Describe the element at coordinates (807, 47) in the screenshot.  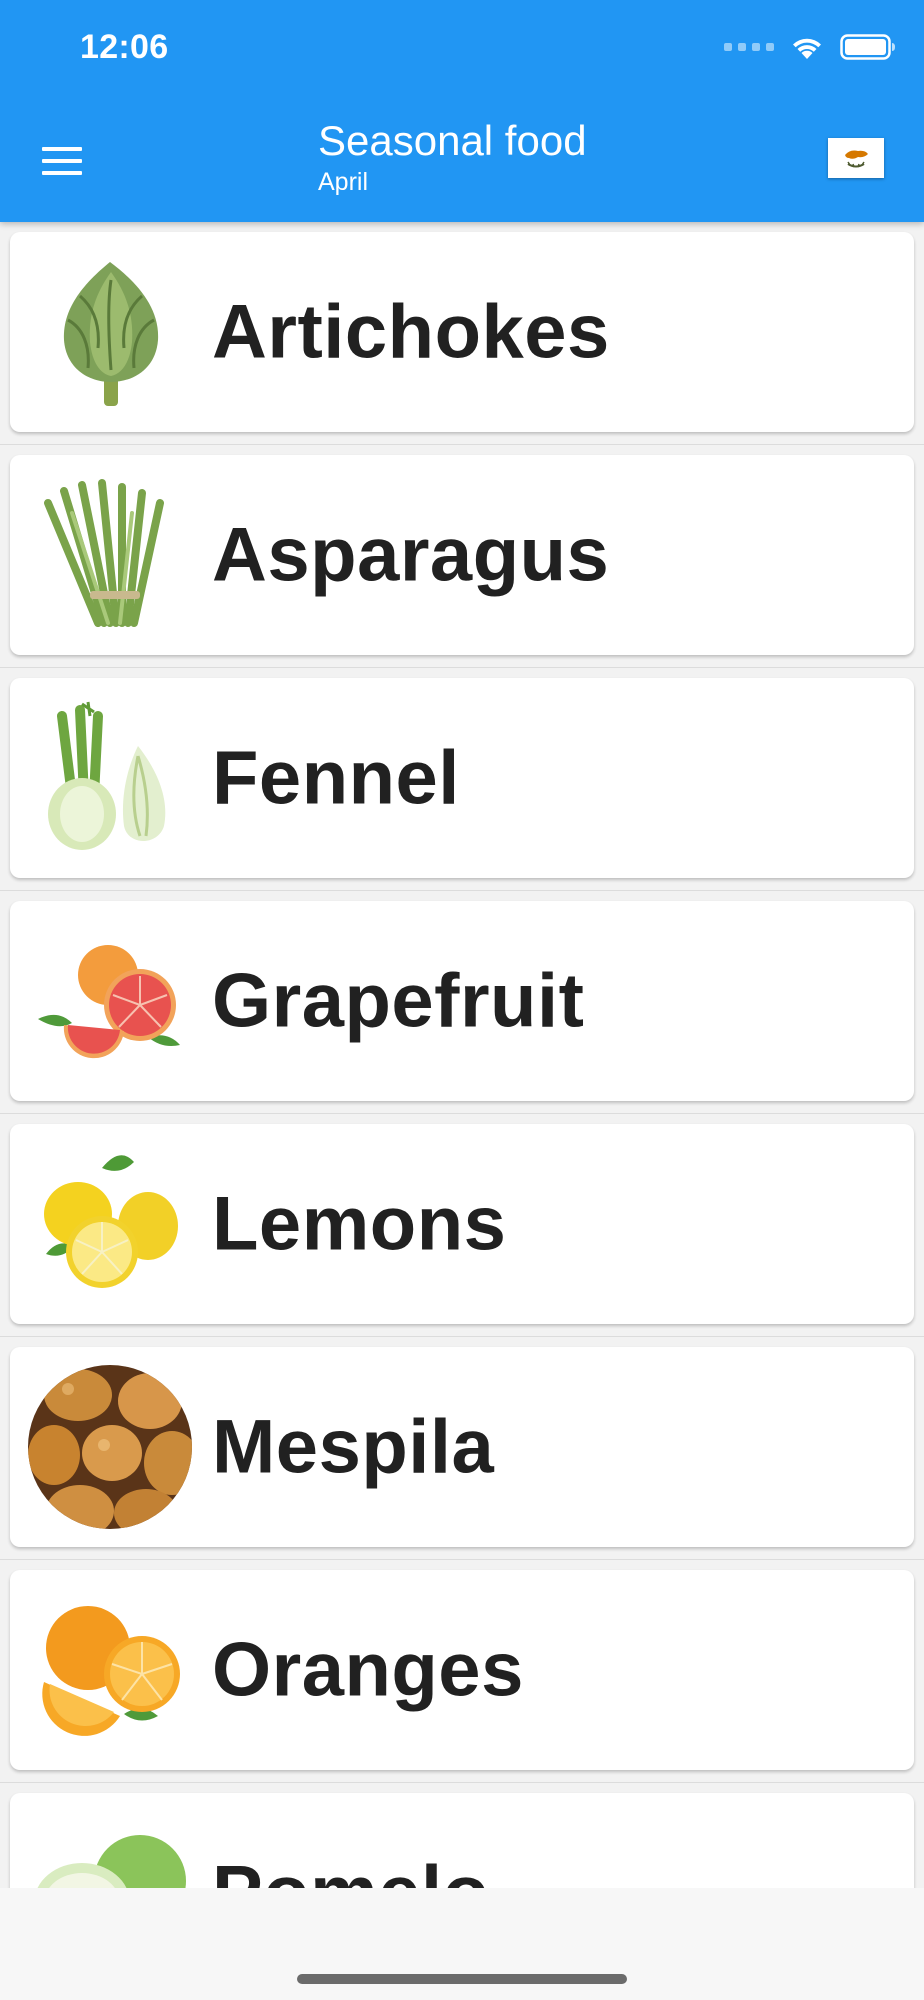
I see `wifi-icon` at that location.